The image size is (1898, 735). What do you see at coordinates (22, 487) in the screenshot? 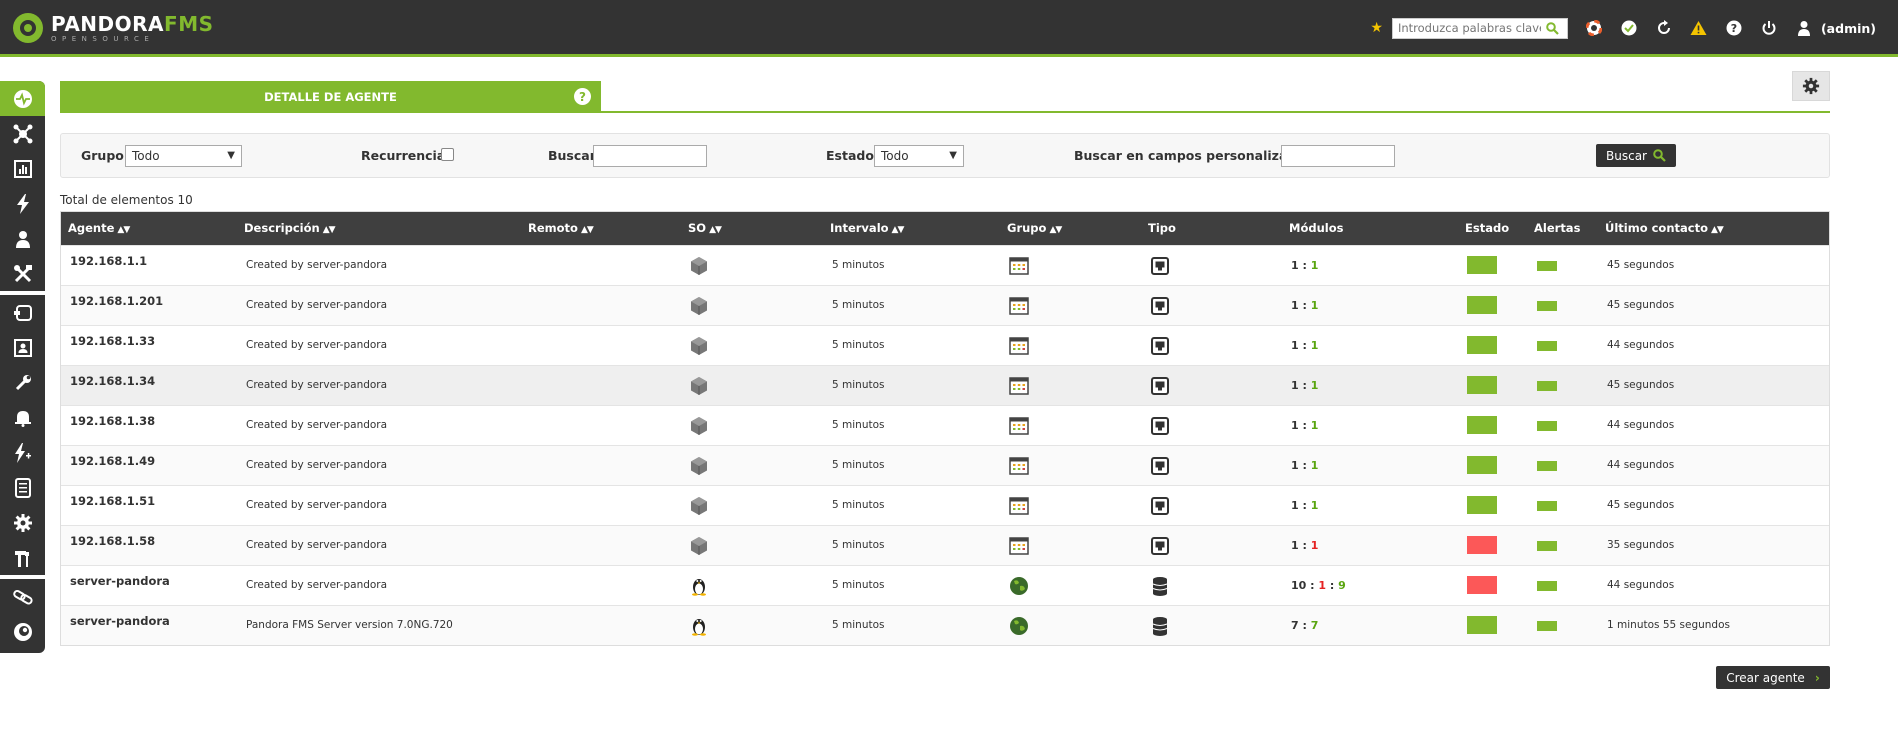
I see `sidebar-item-servers` at bounding box center [22, 487].